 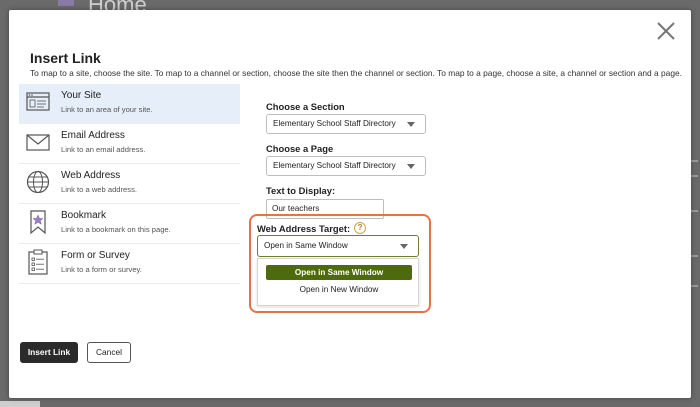 I want to click on section-label: Choose a Section, so click(x=305, y=106).